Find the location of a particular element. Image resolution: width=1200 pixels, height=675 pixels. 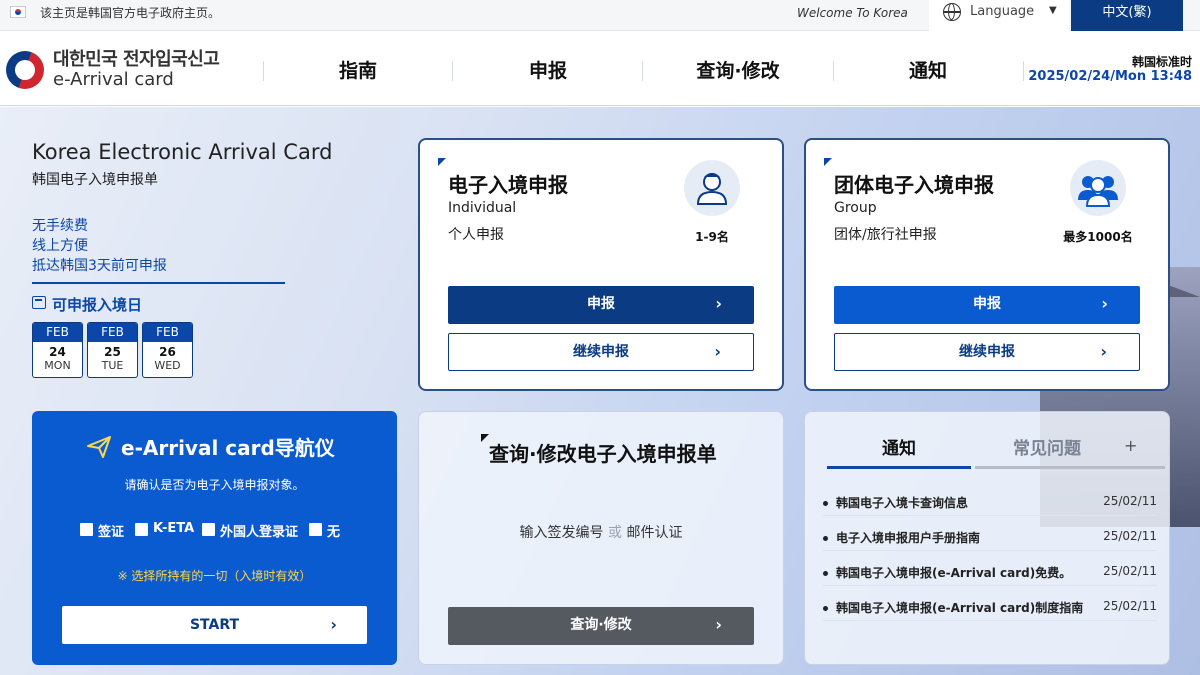

nav-guide: 指南 is located at coordinates (358, 69).